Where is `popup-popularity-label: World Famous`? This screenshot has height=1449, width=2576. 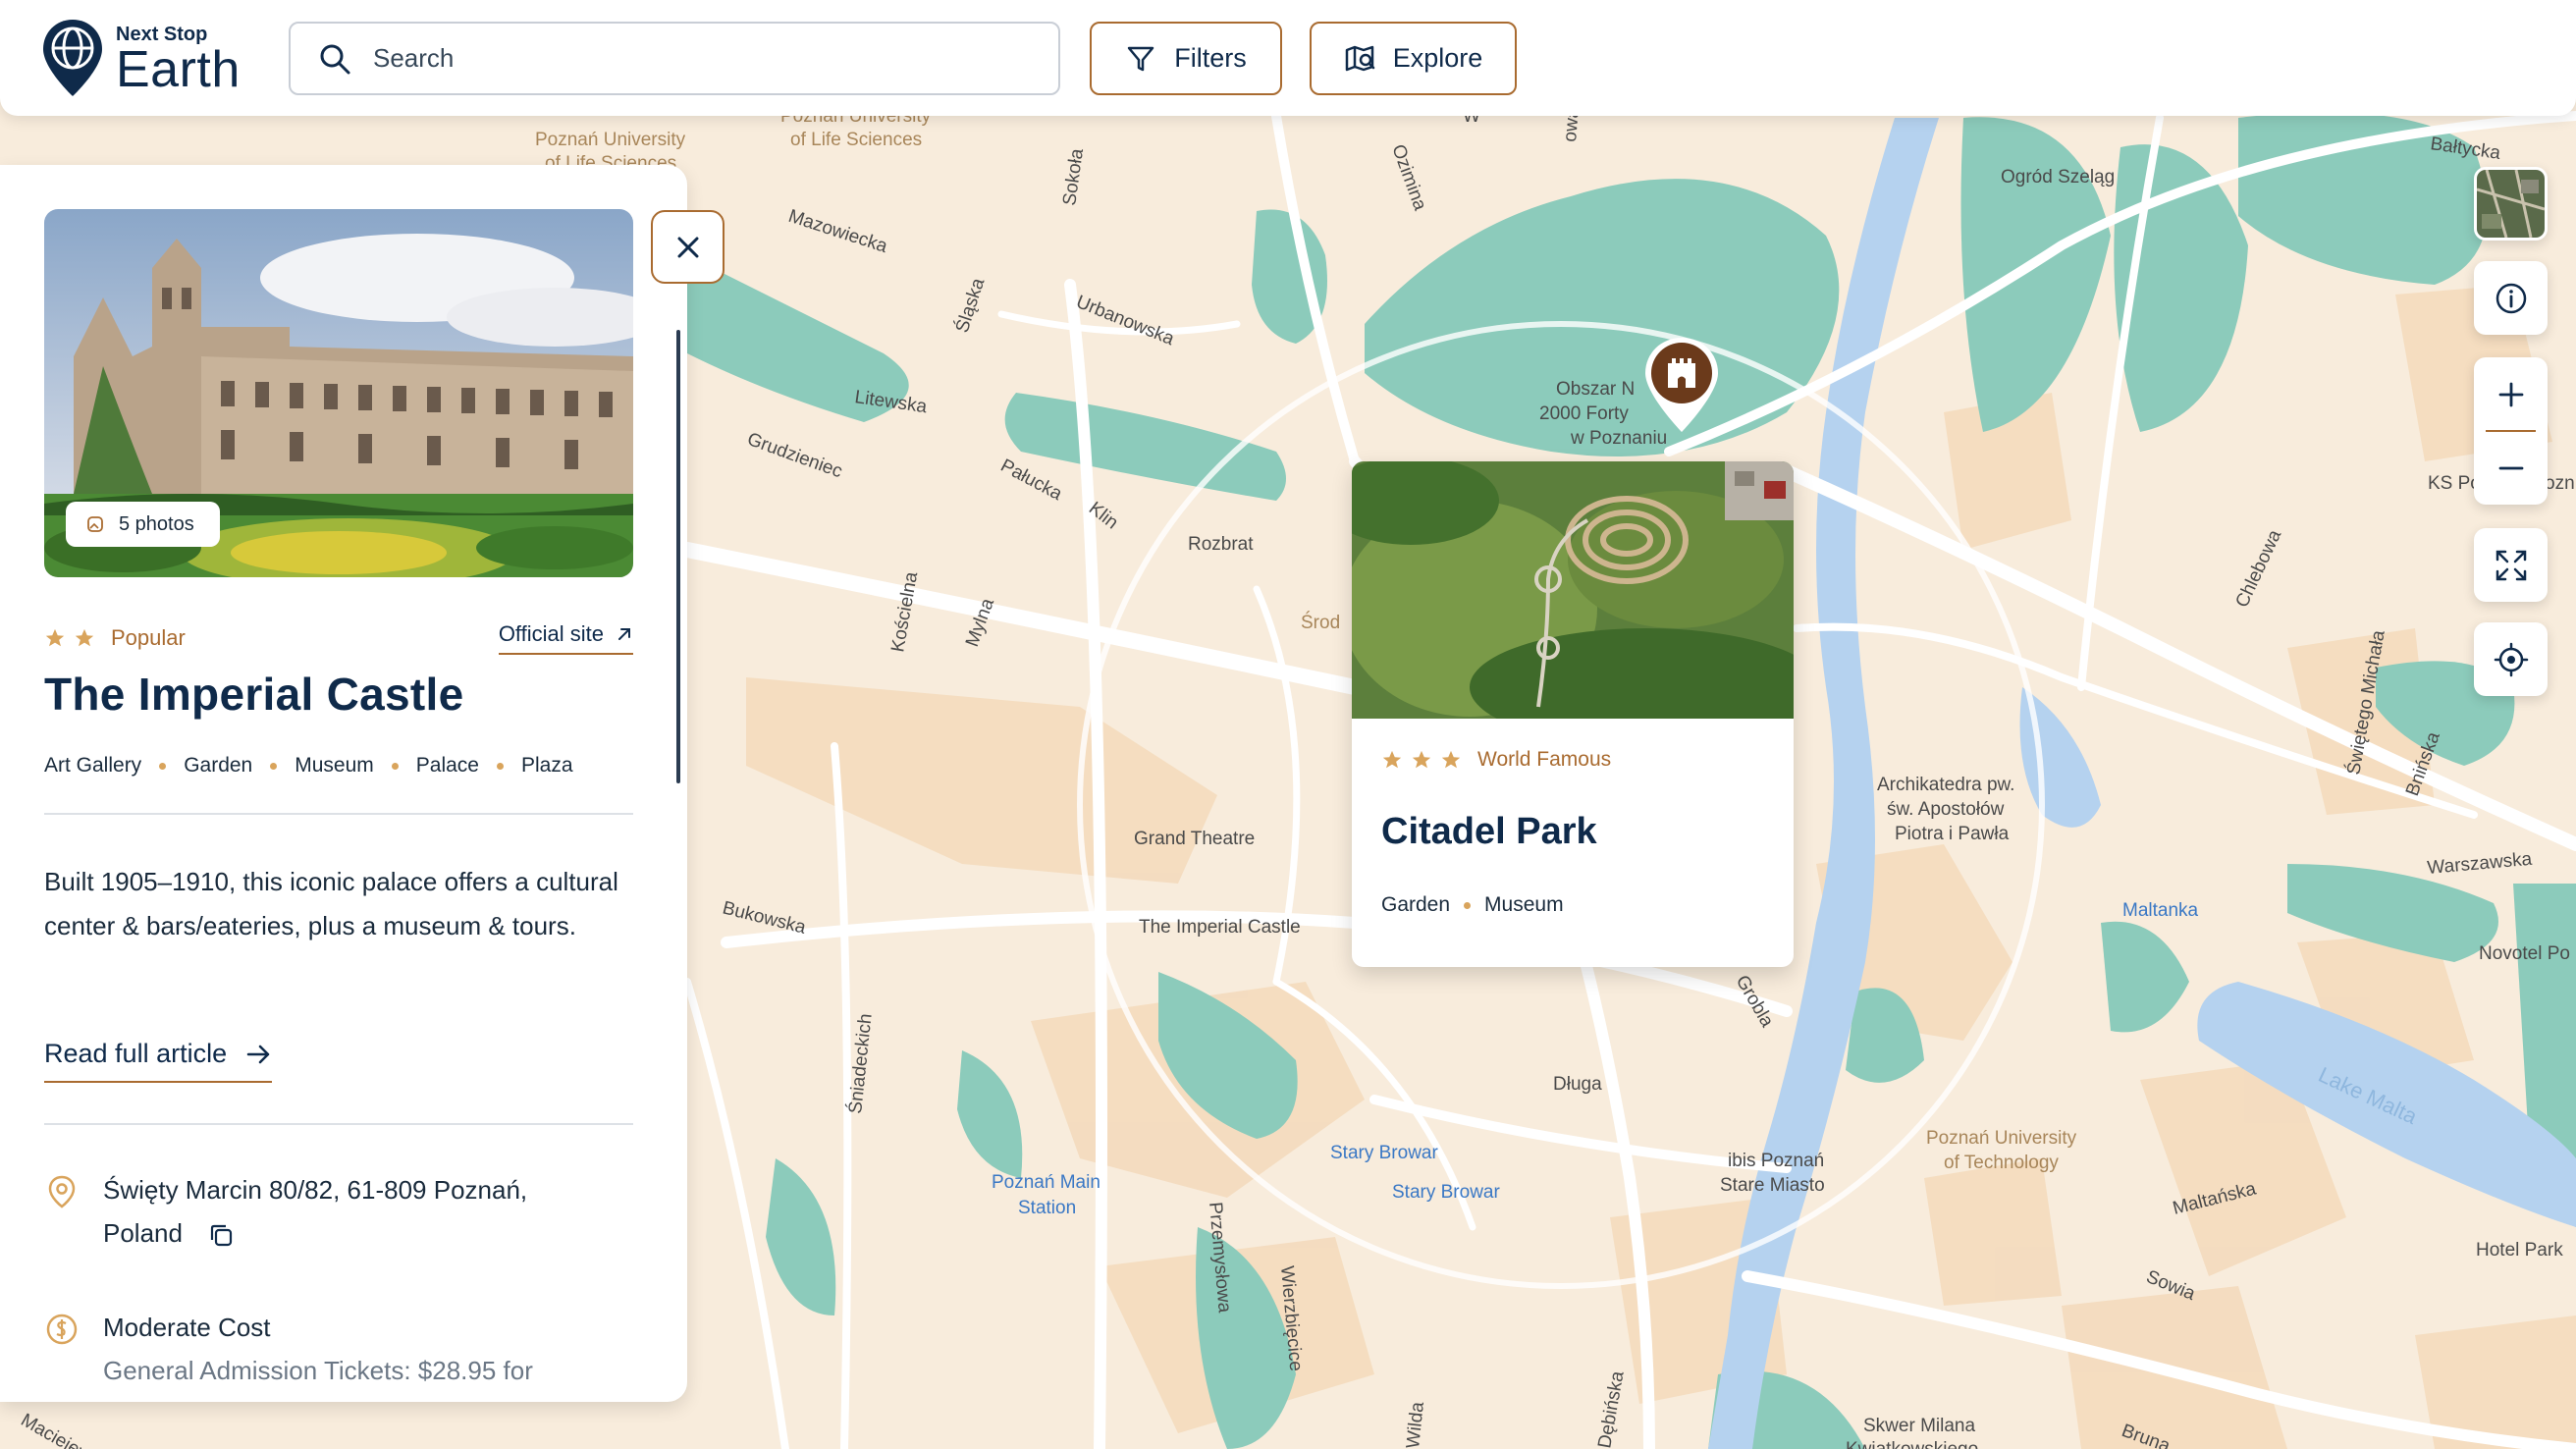
popup-popularity-label: World Famous is located at coordinates (1544, 759).